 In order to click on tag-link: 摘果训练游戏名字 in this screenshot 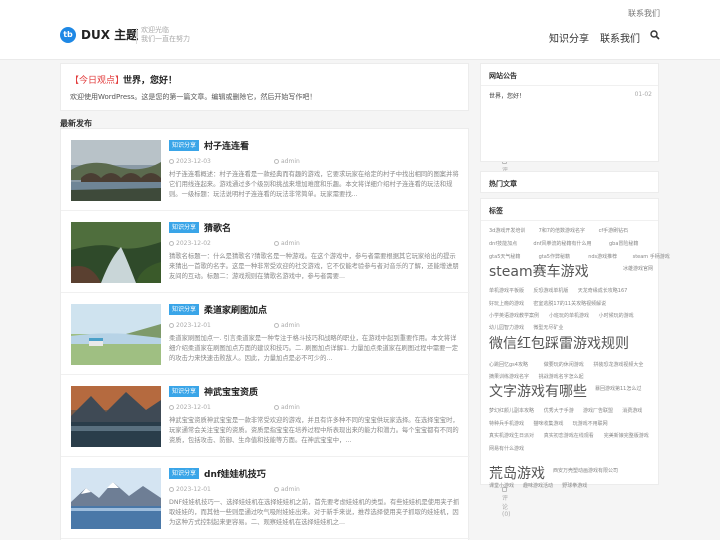, I will do `click(509, 376)`.